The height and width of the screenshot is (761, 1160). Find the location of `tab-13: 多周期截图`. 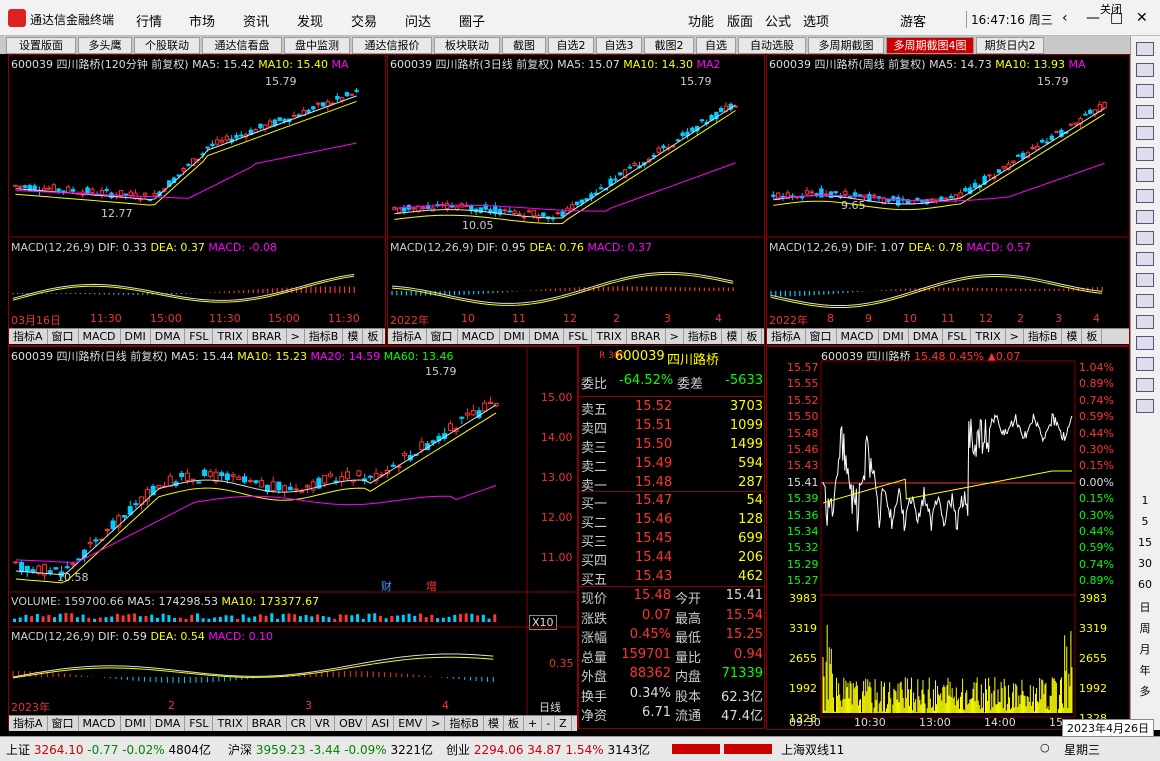

tab-13: 多周期截图 is located at coordinates (846, 45).